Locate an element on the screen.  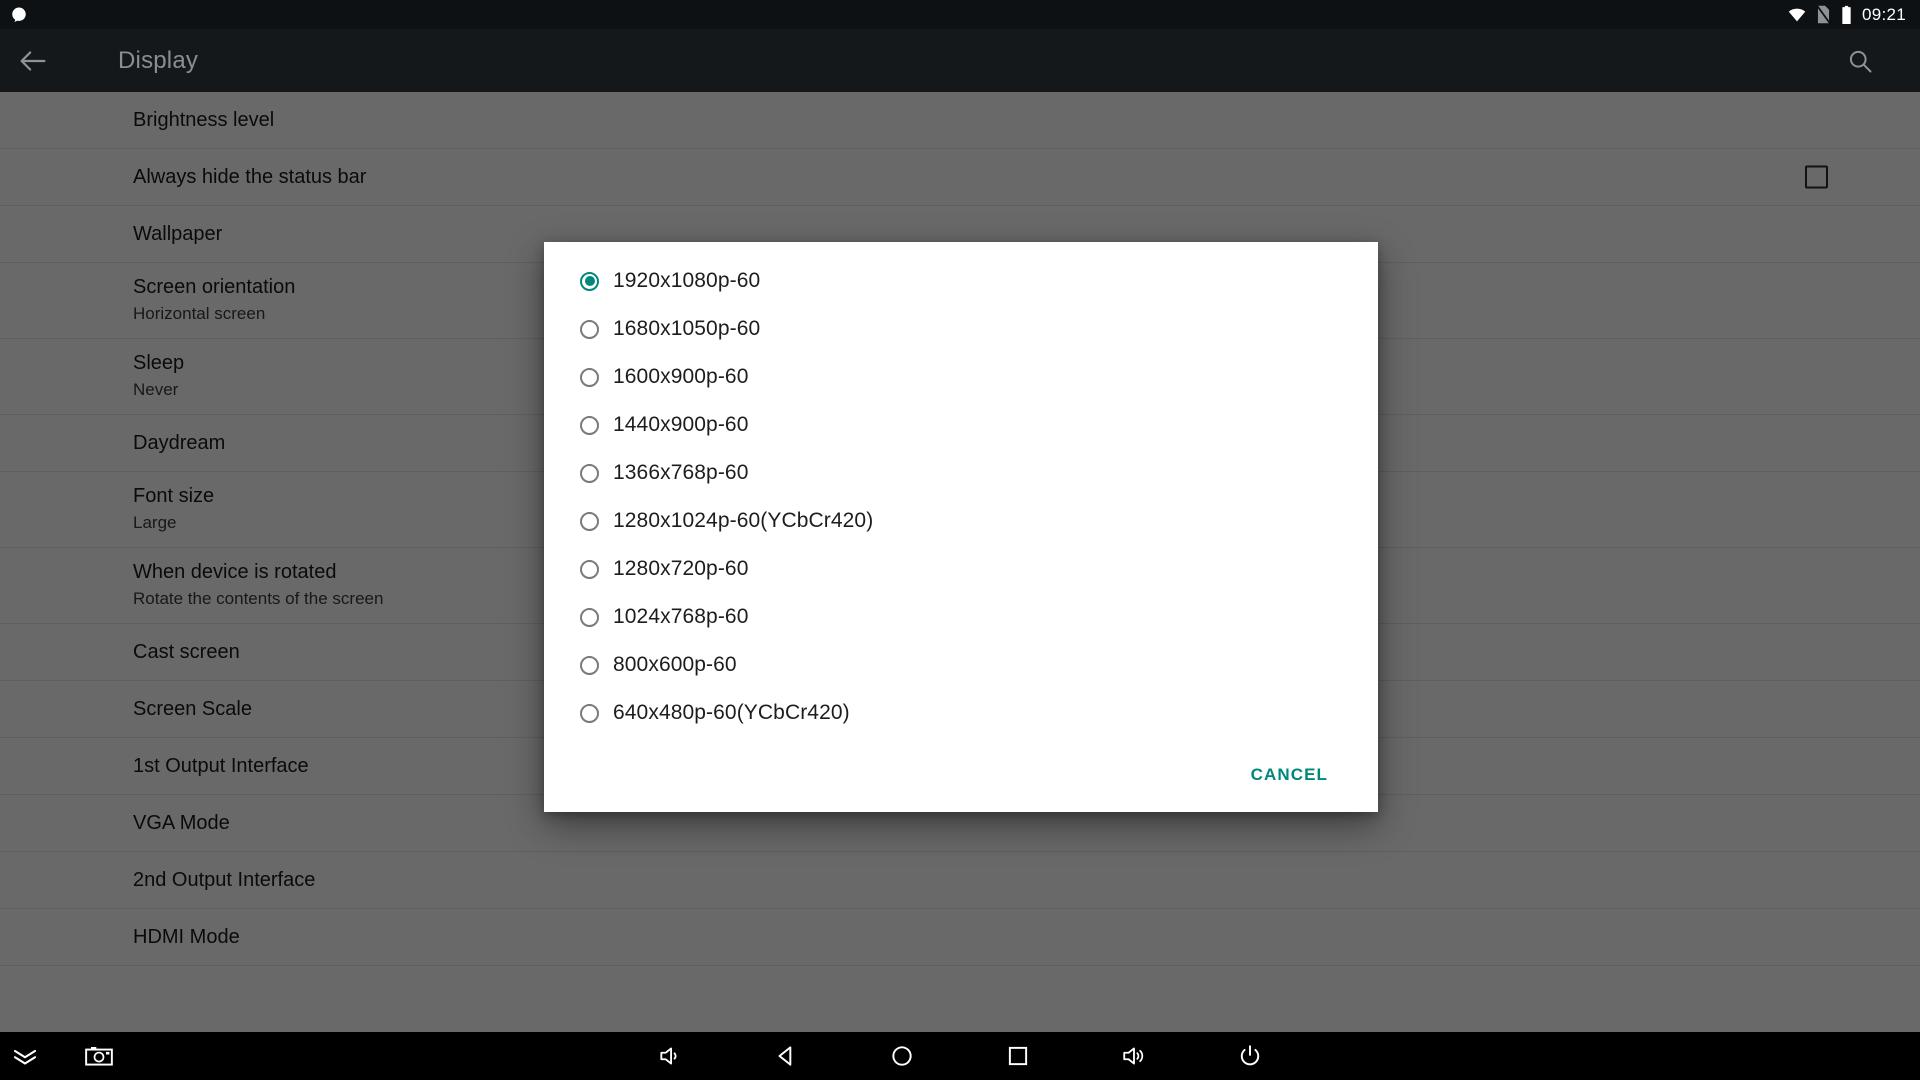
resolution-option: 1440x900p-60 is located at coordinates (961, 425).